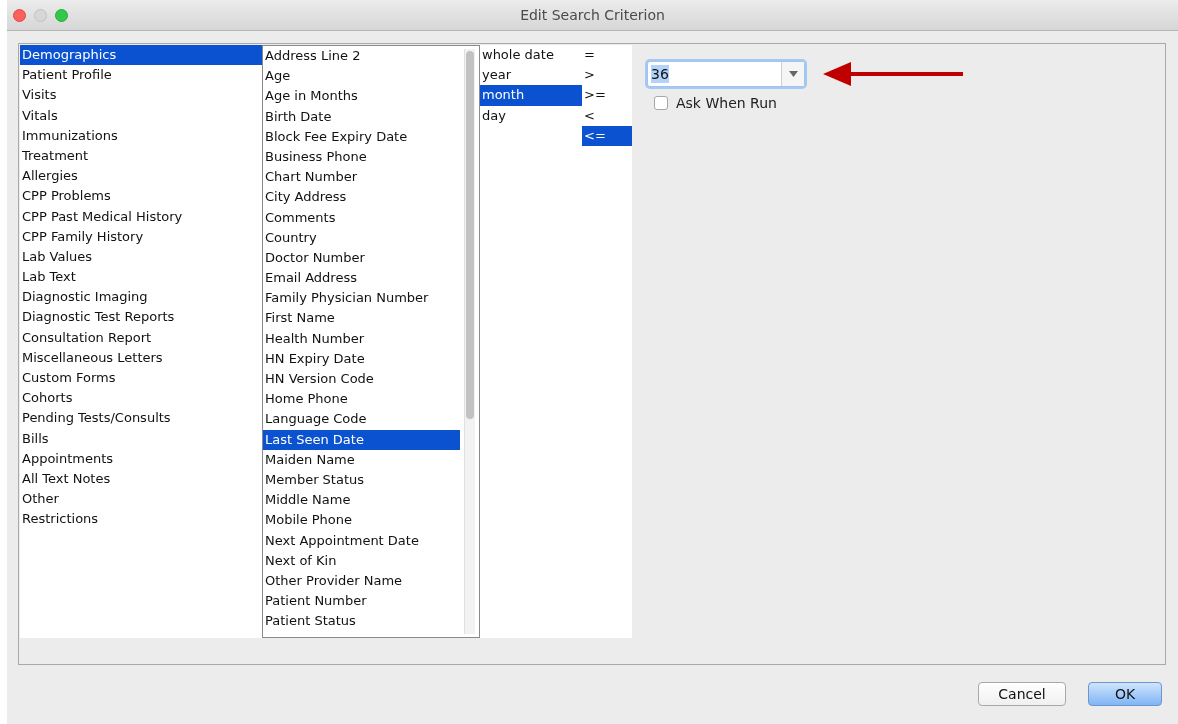  Describe the element at coordinates (607, 95) in the screenshot. I see `list-item: >=` at that location.